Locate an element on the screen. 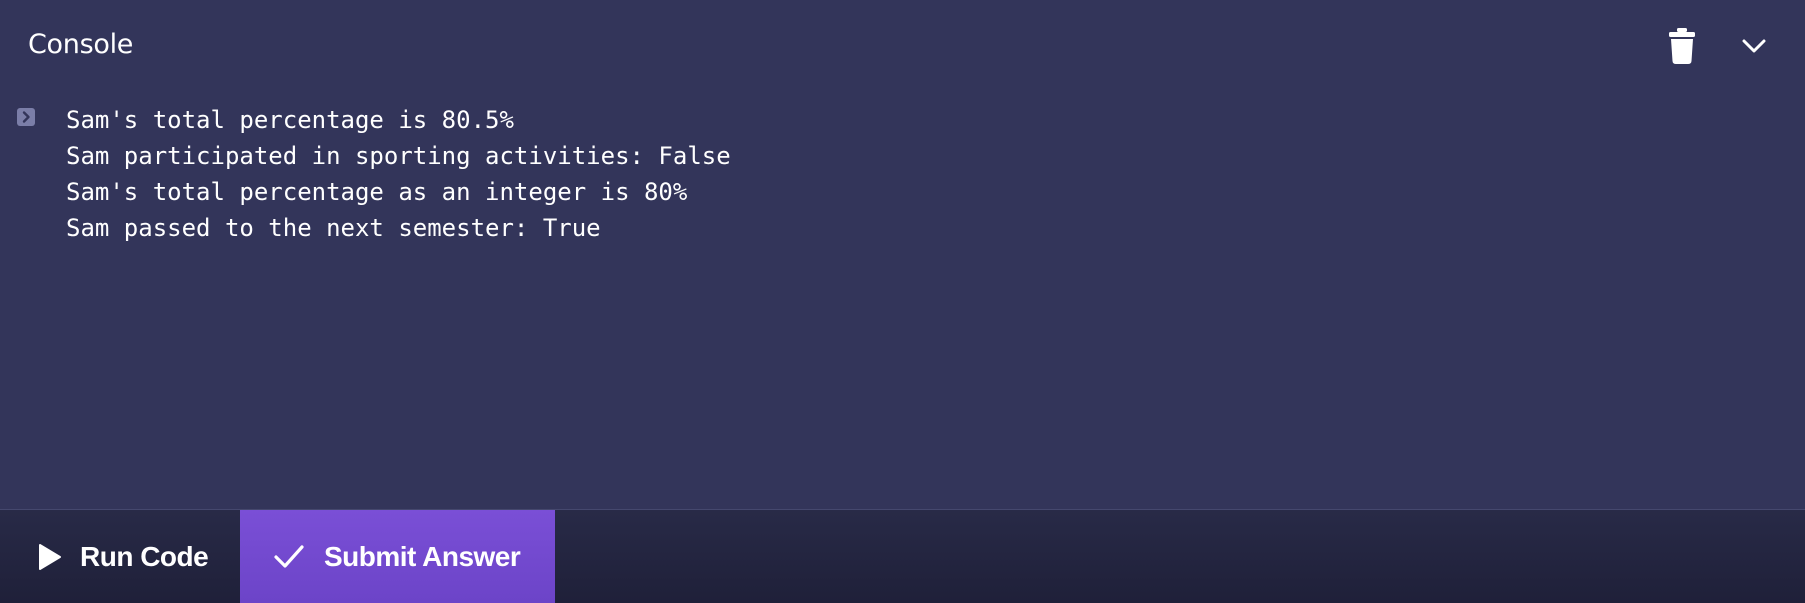  submit-answer-button: Submit Answer is located at coordinates (397, 556).